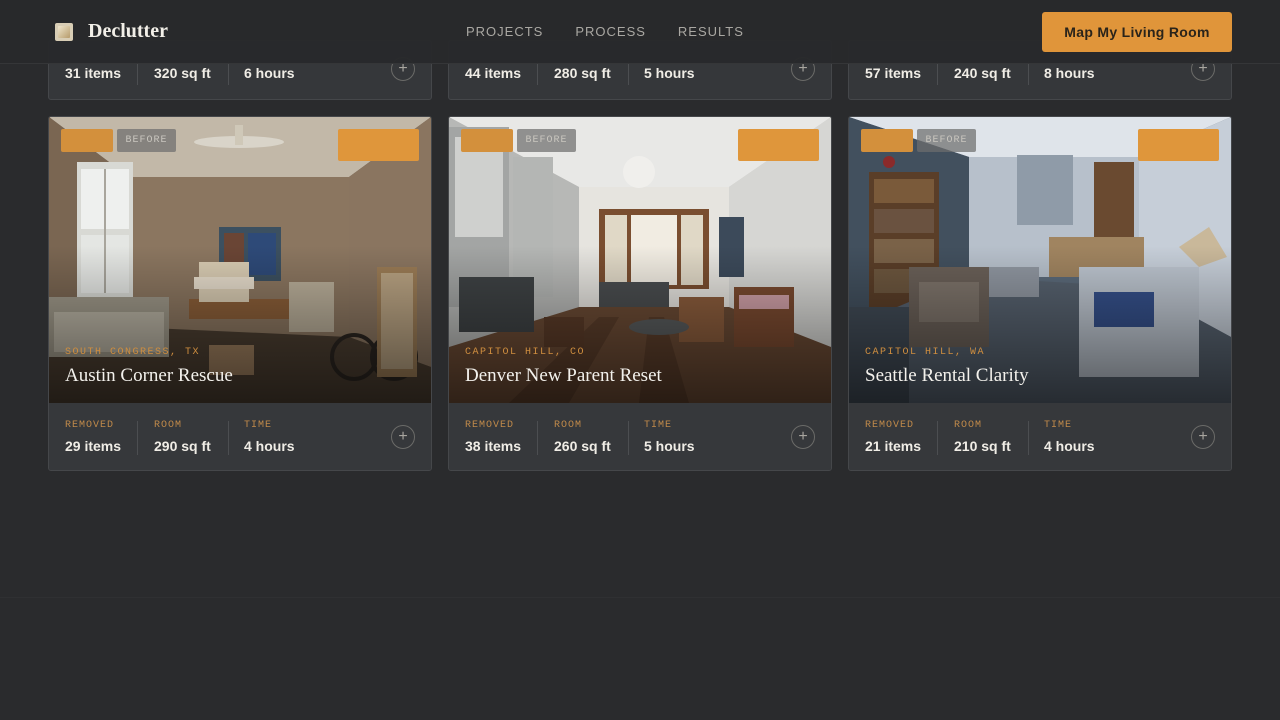 This screenshot has width=1280, height=720. I want to click on main-nav: PROJECTS PROCESS RESULTS, so click(605, 31).